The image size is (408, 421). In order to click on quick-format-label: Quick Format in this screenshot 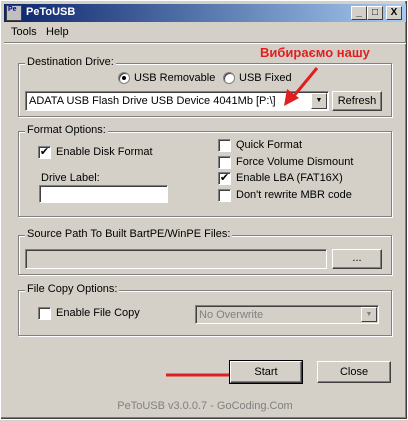, I will do `click(269, 145)`.